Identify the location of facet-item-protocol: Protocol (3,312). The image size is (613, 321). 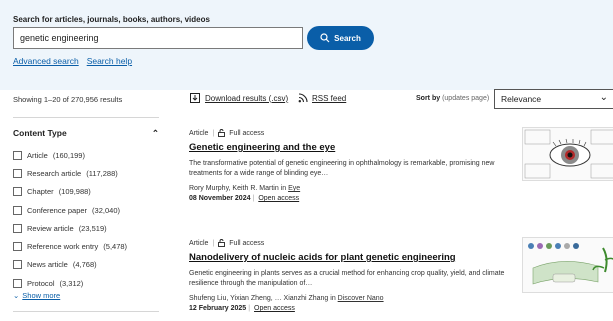
(70, 283).